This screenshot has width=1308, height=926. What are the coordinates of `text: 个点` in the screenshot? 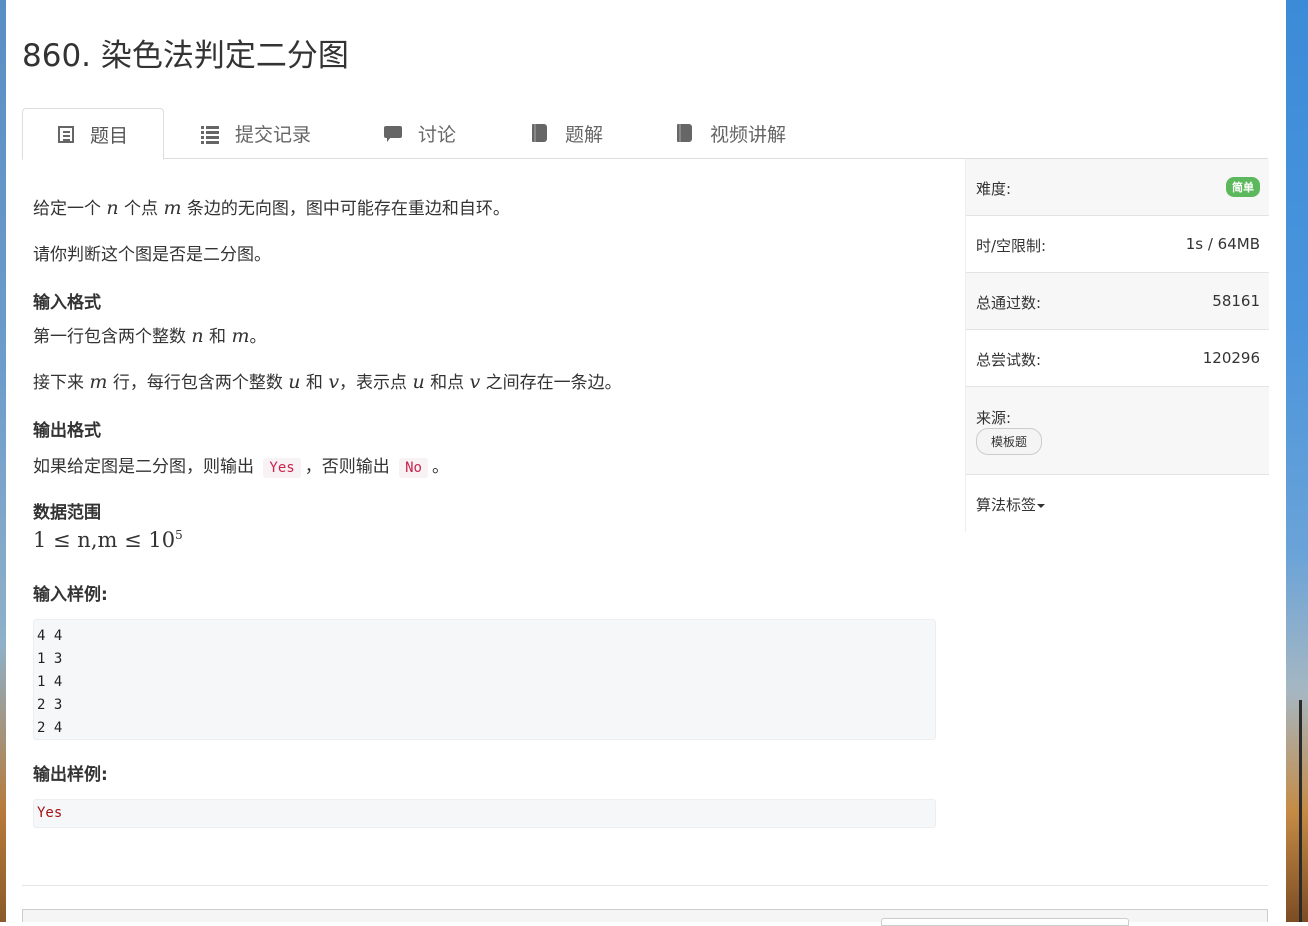 It's located at (141, 209).